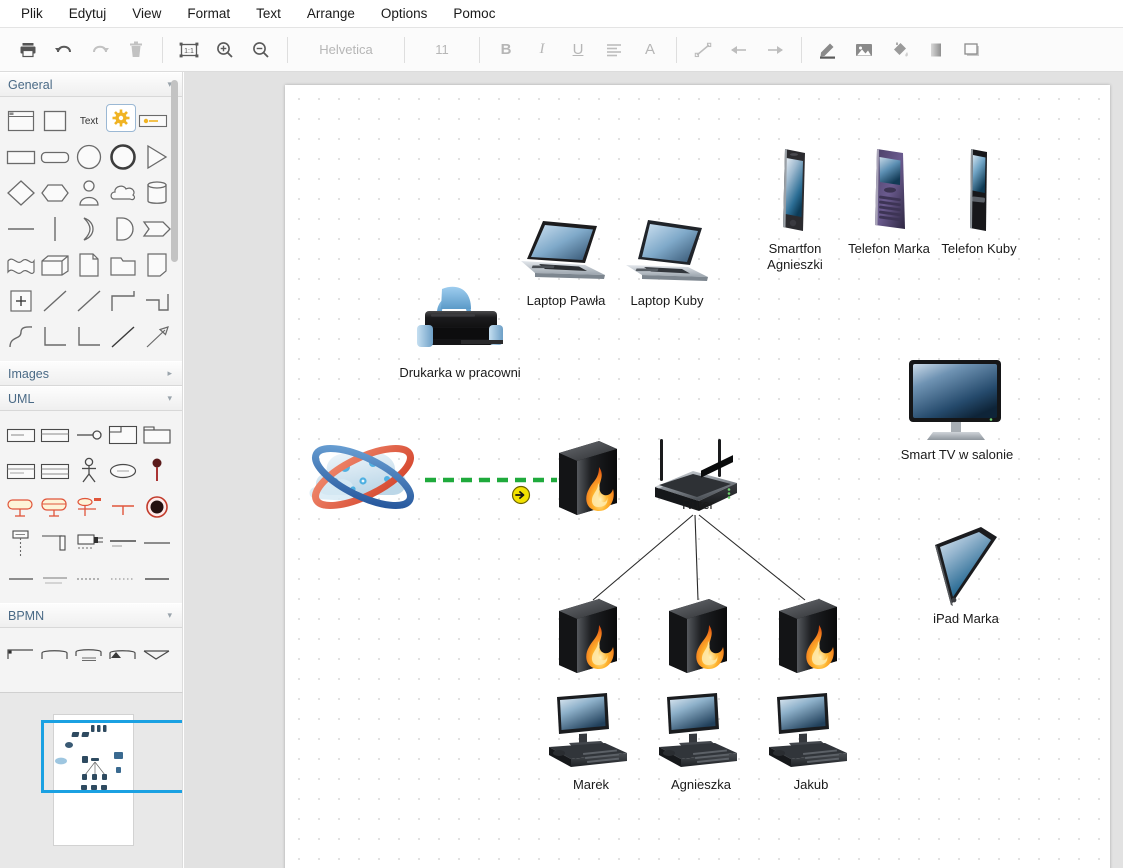 The image size is (1123, 868). Describe the element at coordinates (153, 121) in the screenshot. I see `shape-labeled-box` at that location.